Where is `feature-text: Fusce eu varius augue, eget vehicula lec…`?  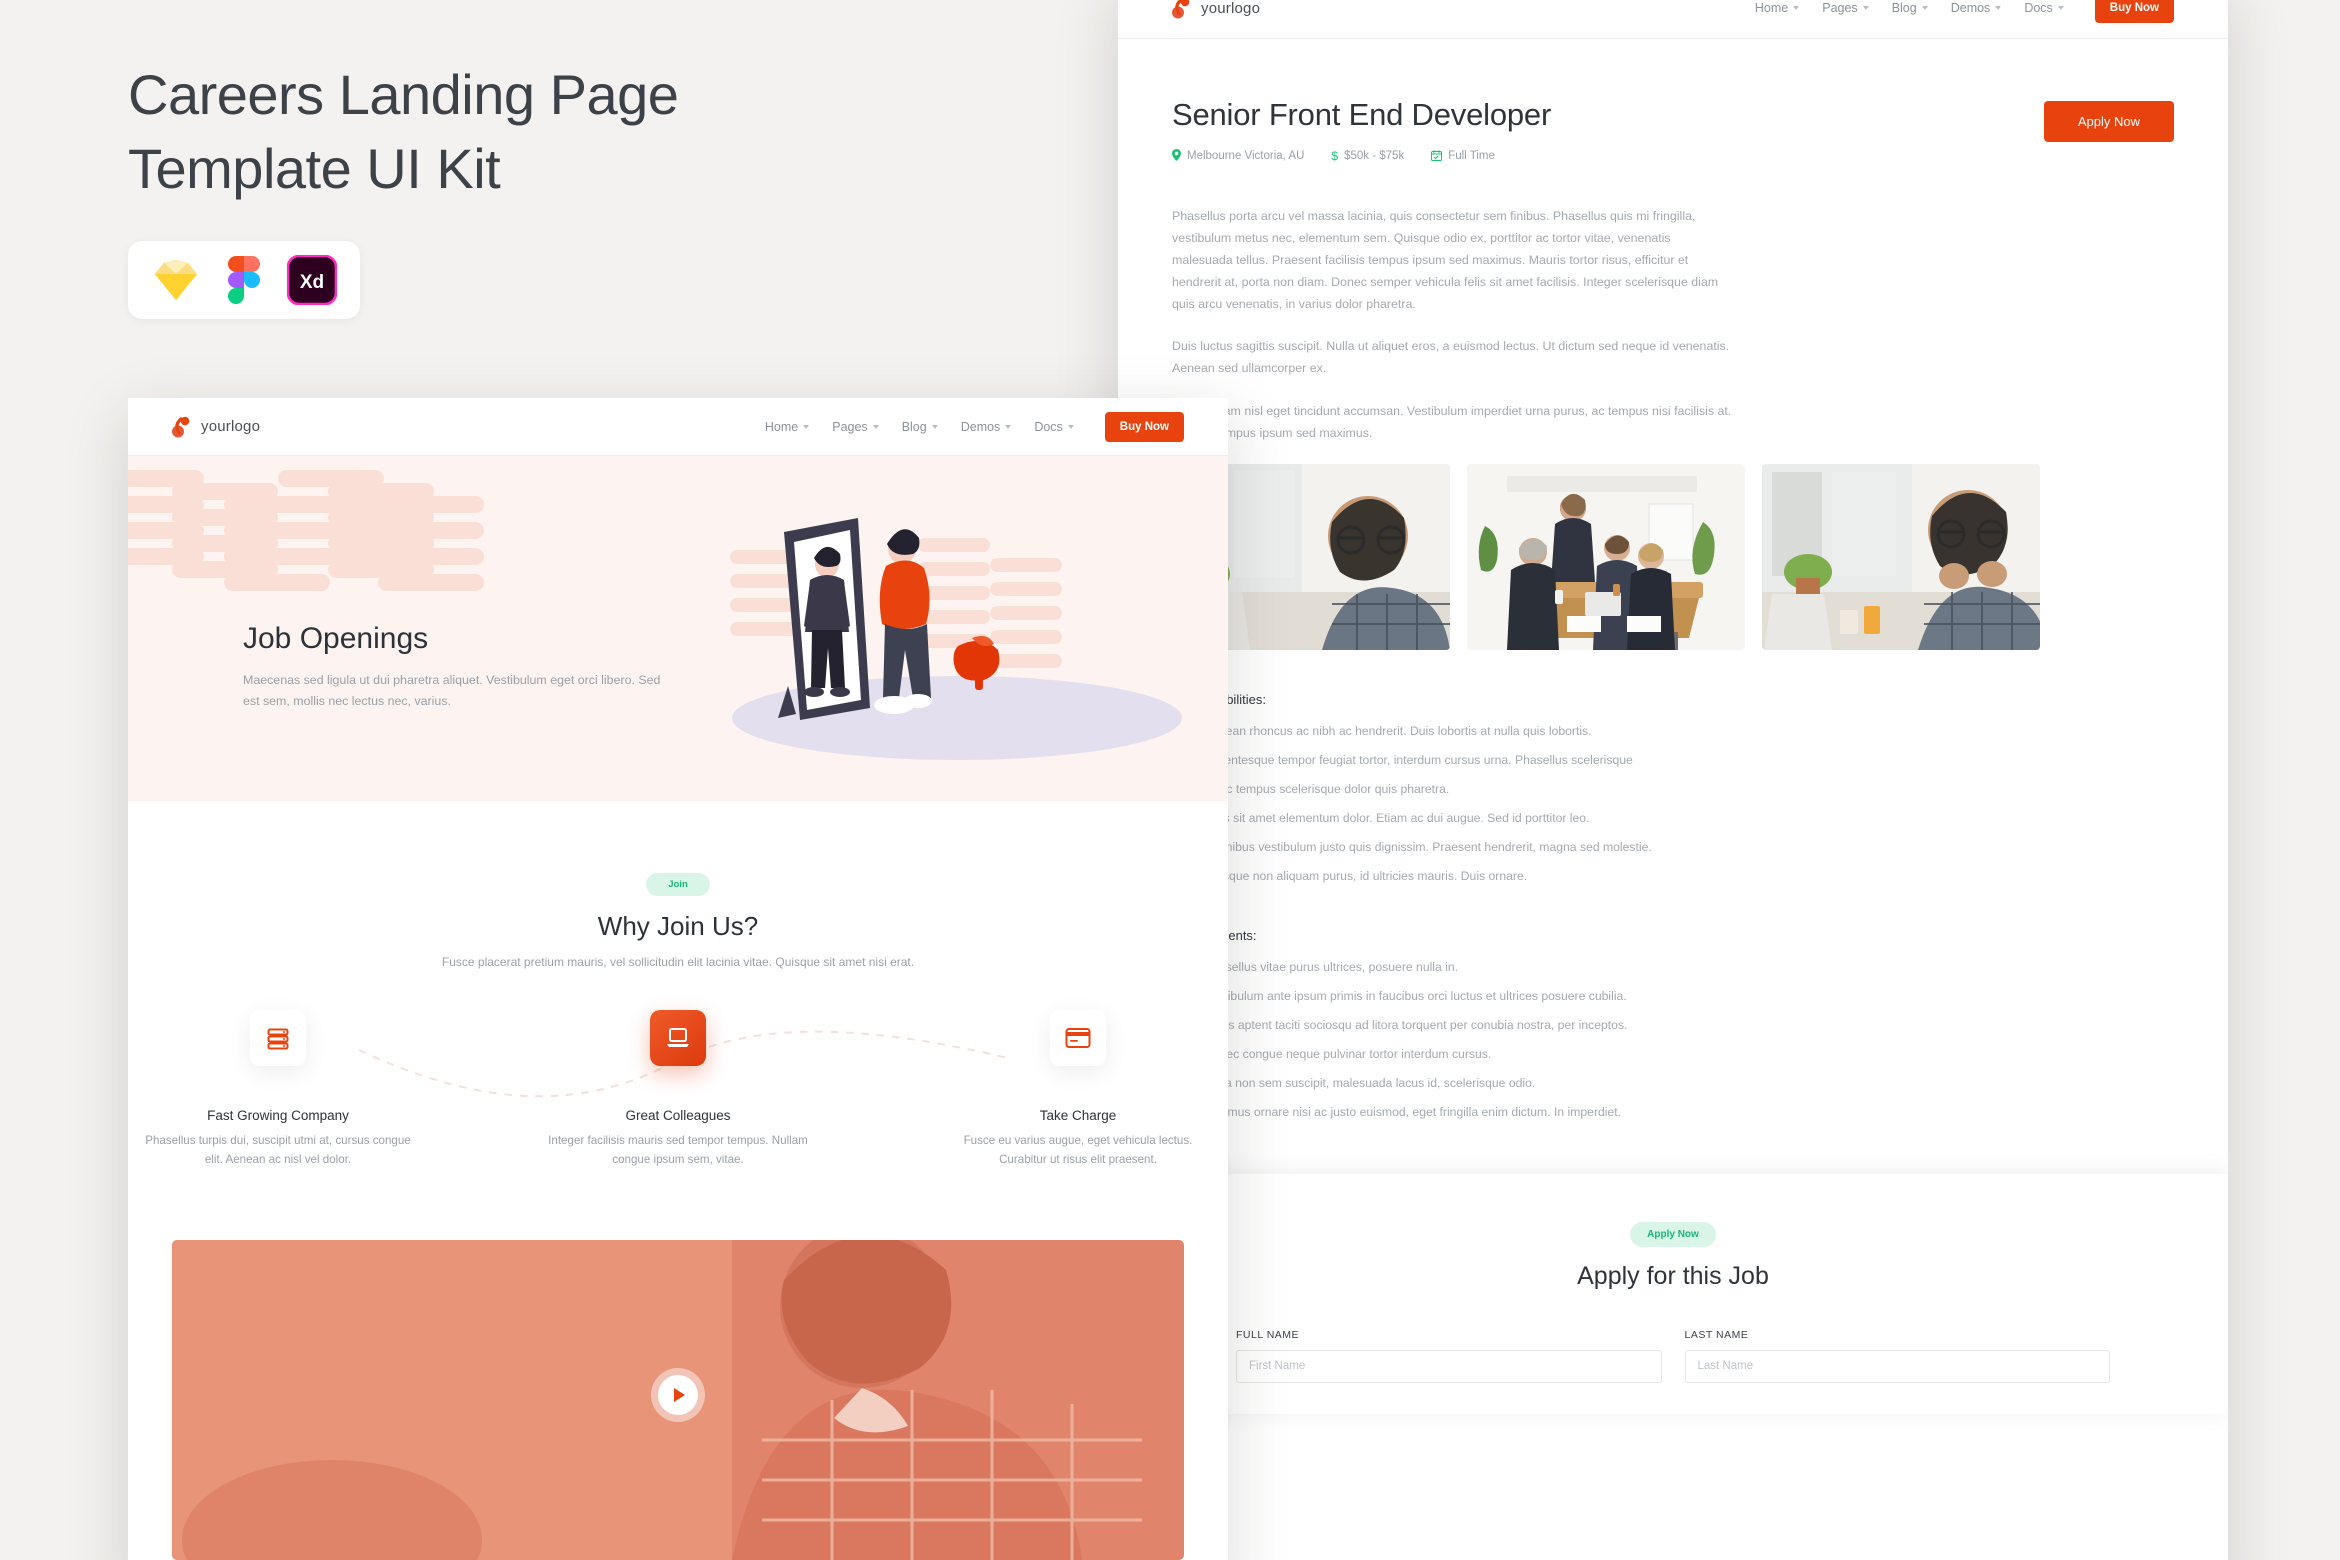 feature-text: Fusce eu varius augue, eget vehicula lec… is located at coordinates (1078, 1150).